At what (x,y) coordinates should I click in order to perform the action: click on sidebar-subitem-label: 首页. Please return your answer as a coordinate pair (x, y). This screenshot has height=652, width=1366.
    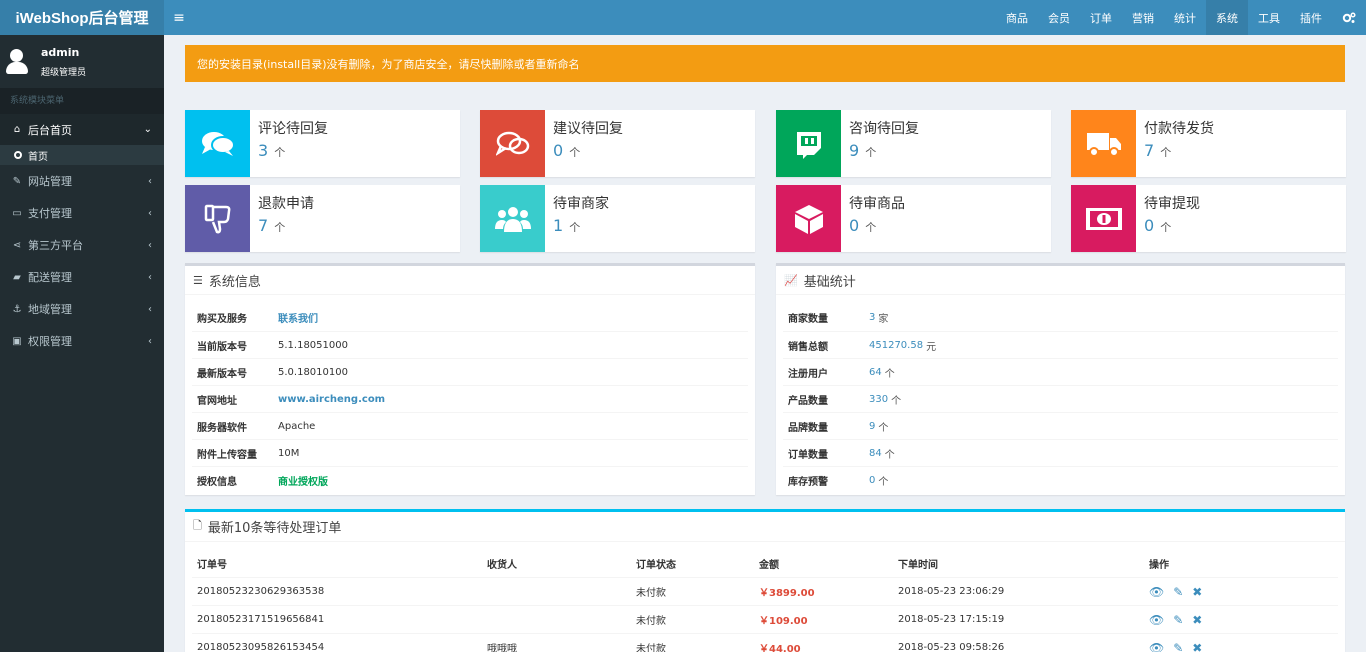
    Looking at the image, I should click on (38, 157).